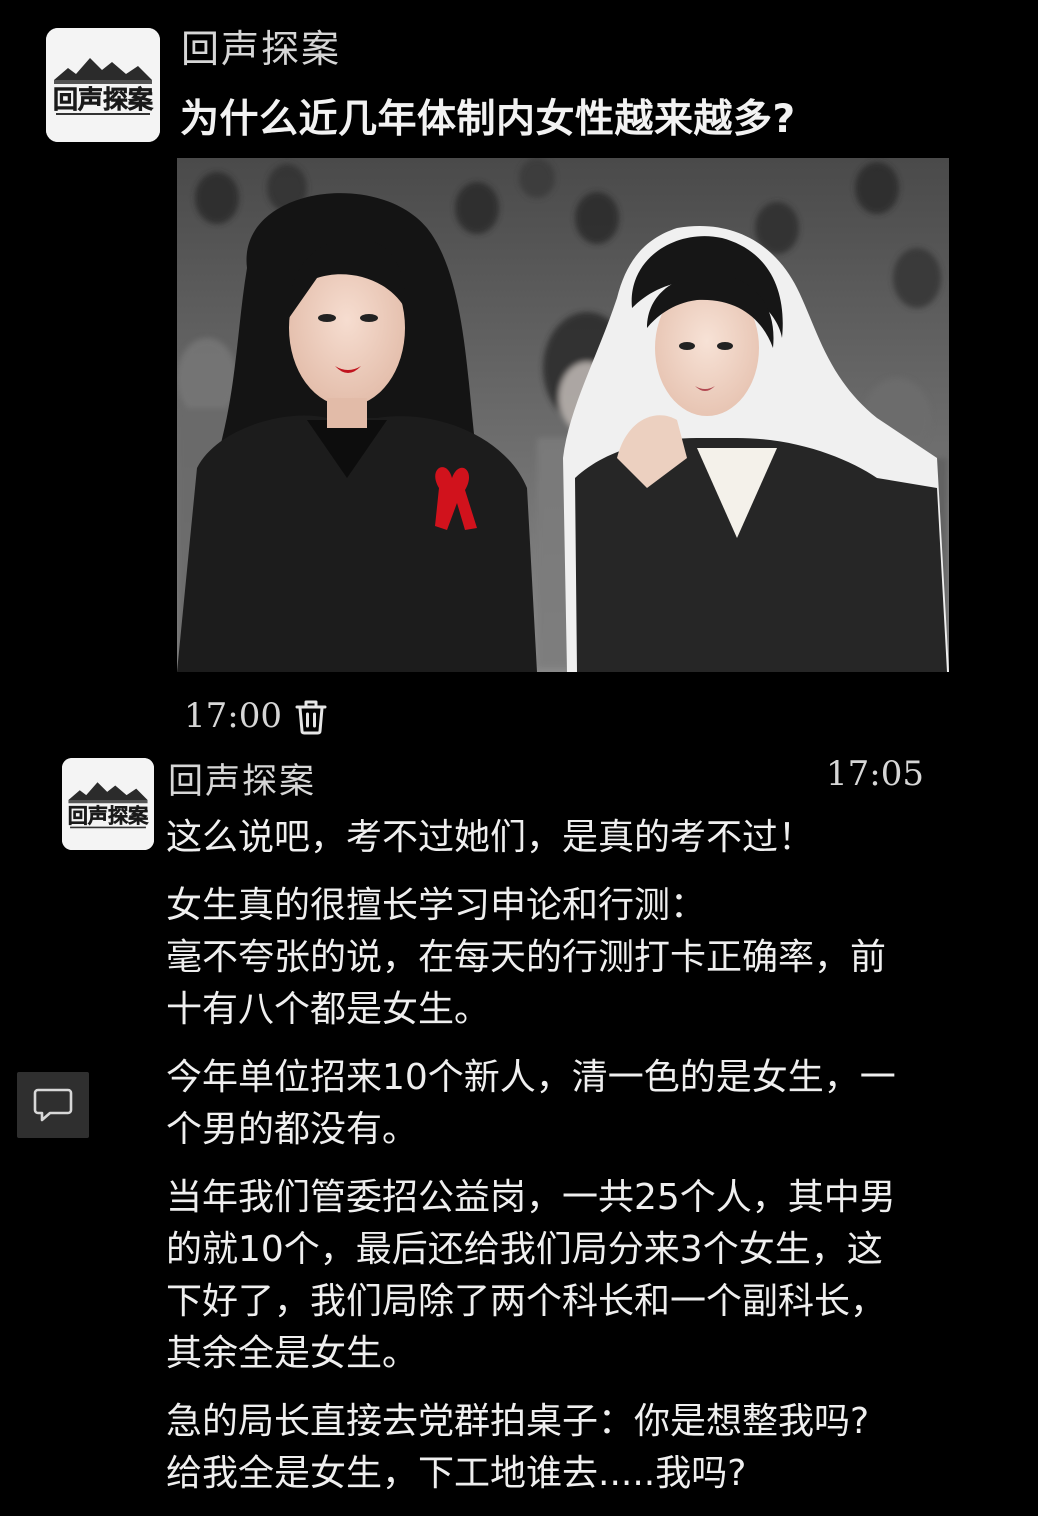 This screenshot has width=1038, height=1516. I want to click on comment-button, so click(53, 1105).